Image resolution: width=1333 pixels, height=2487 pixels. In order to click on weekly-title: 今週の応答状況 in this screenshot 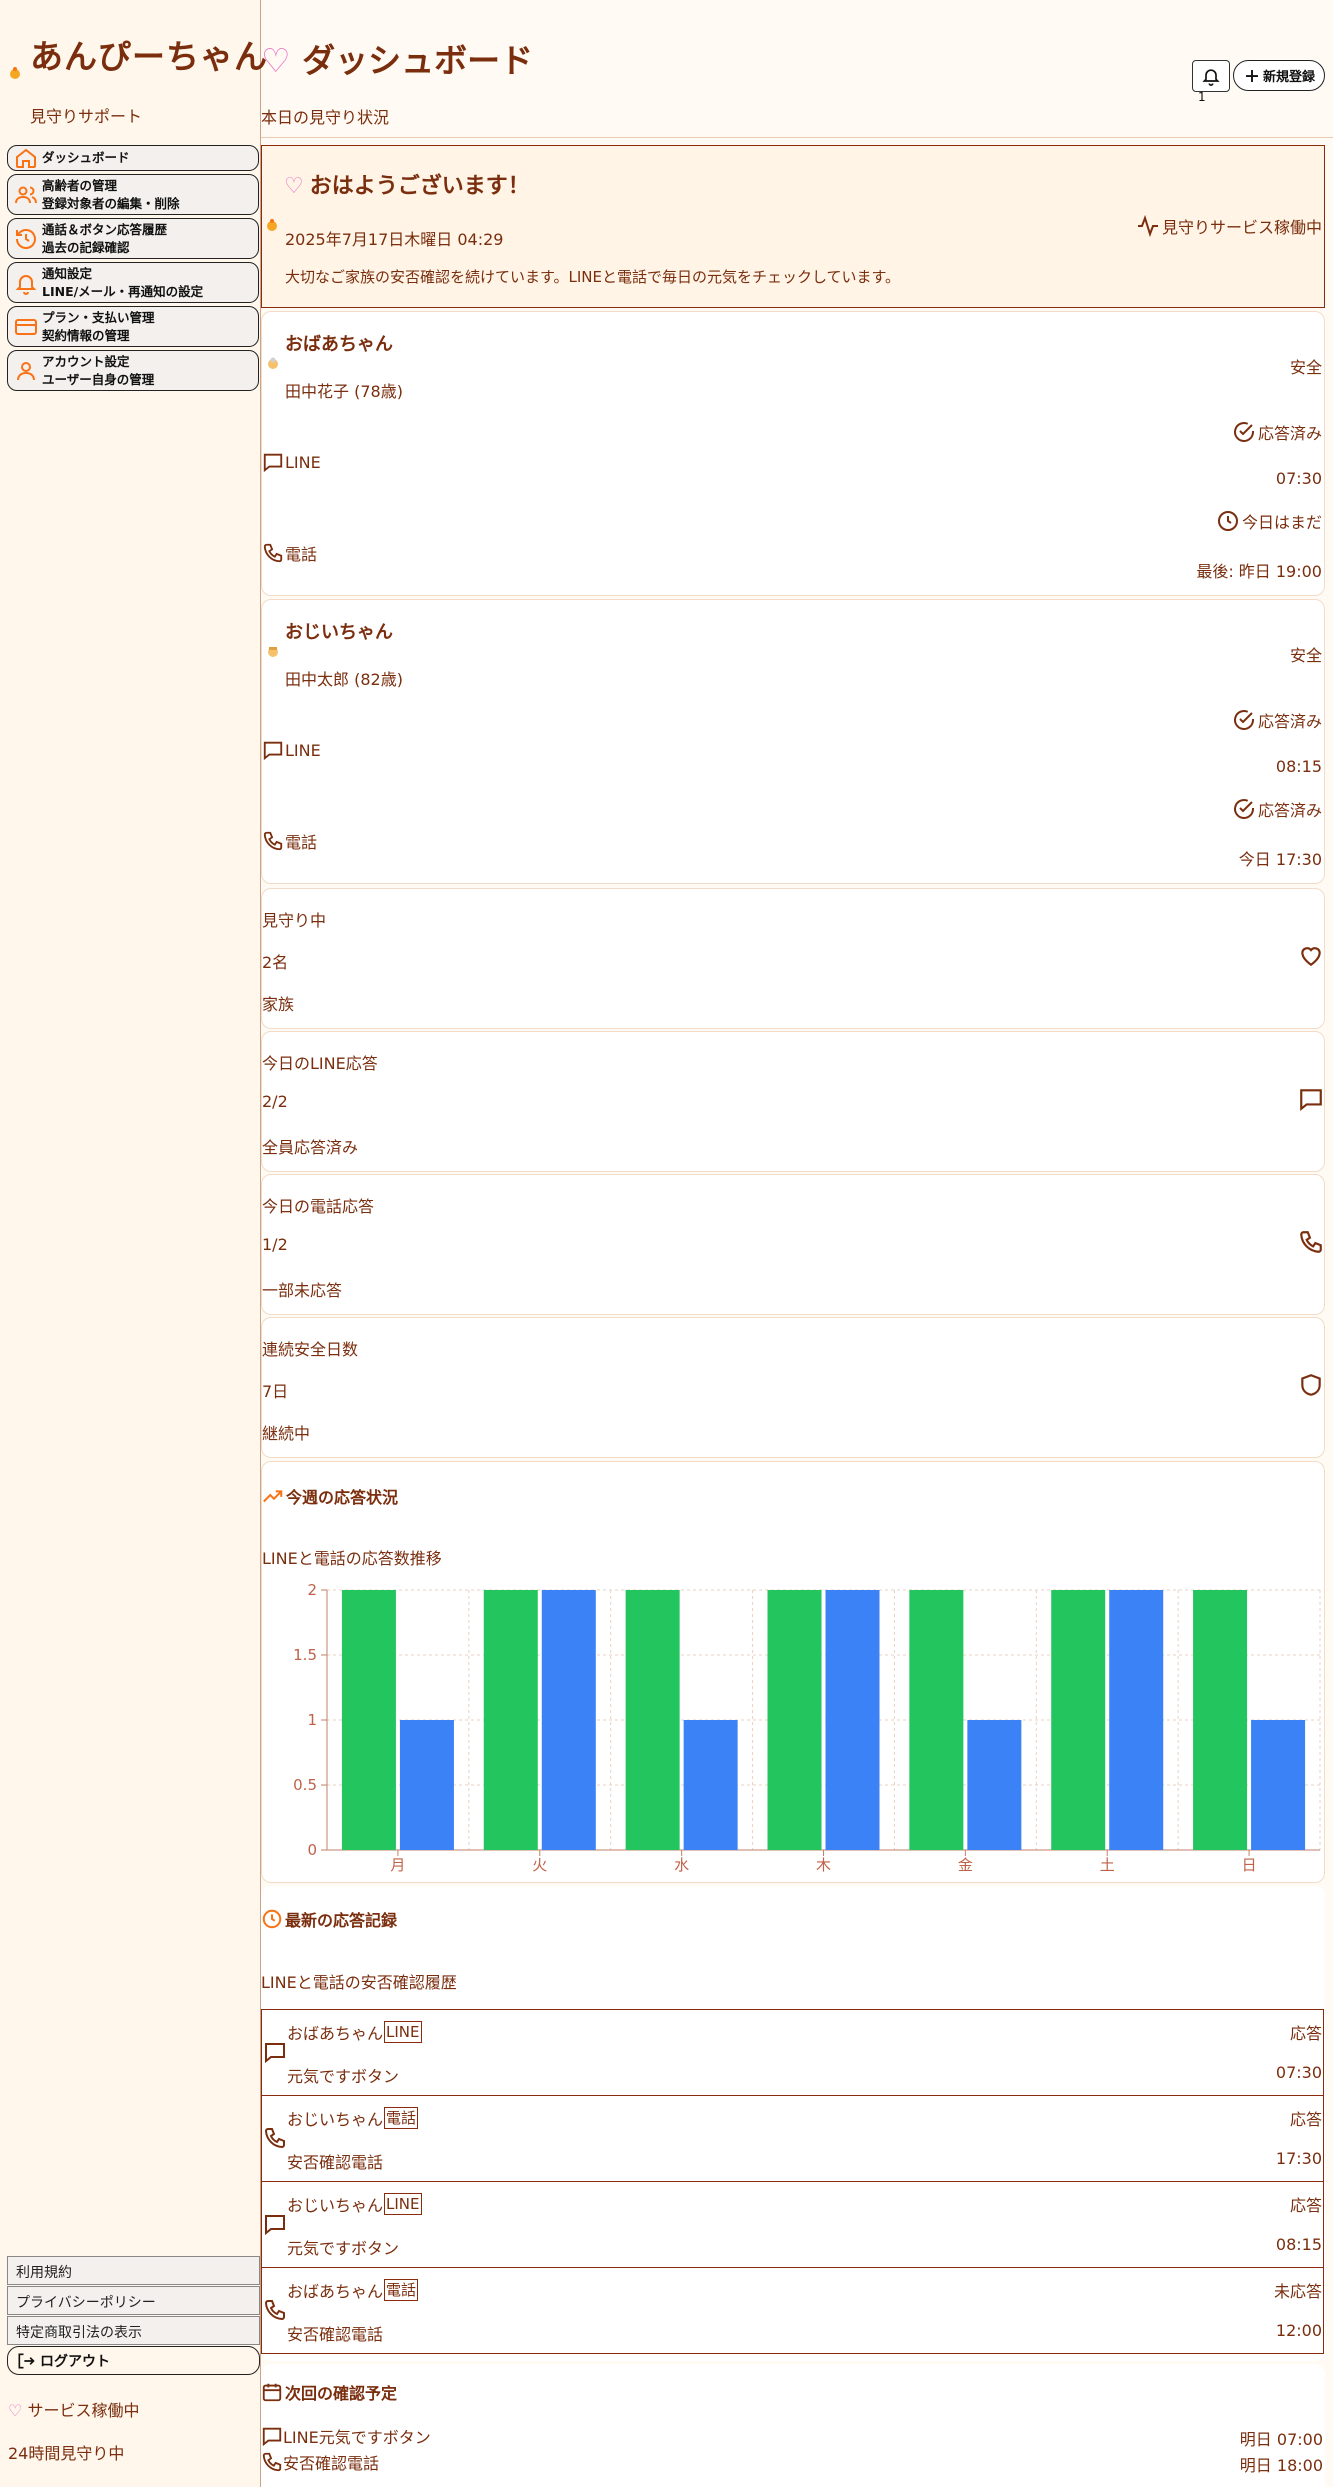, I will do `click(330, 1496)`.